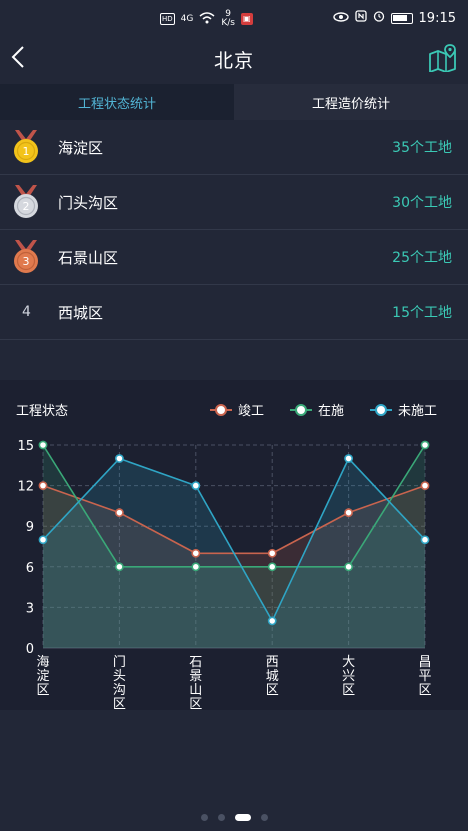 This screenshot has width=468, height=831. What do you see at coordinates (30, 608) in the screenshot?
I see `y-tick-label: 3` at bounding box center [30, 608].